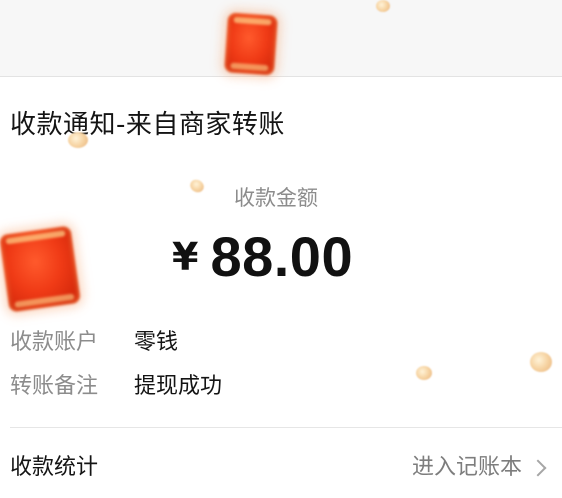  Describe the element at coordinates (538, 468) in the screenshot. I see `chevron-right-icon` at that location.